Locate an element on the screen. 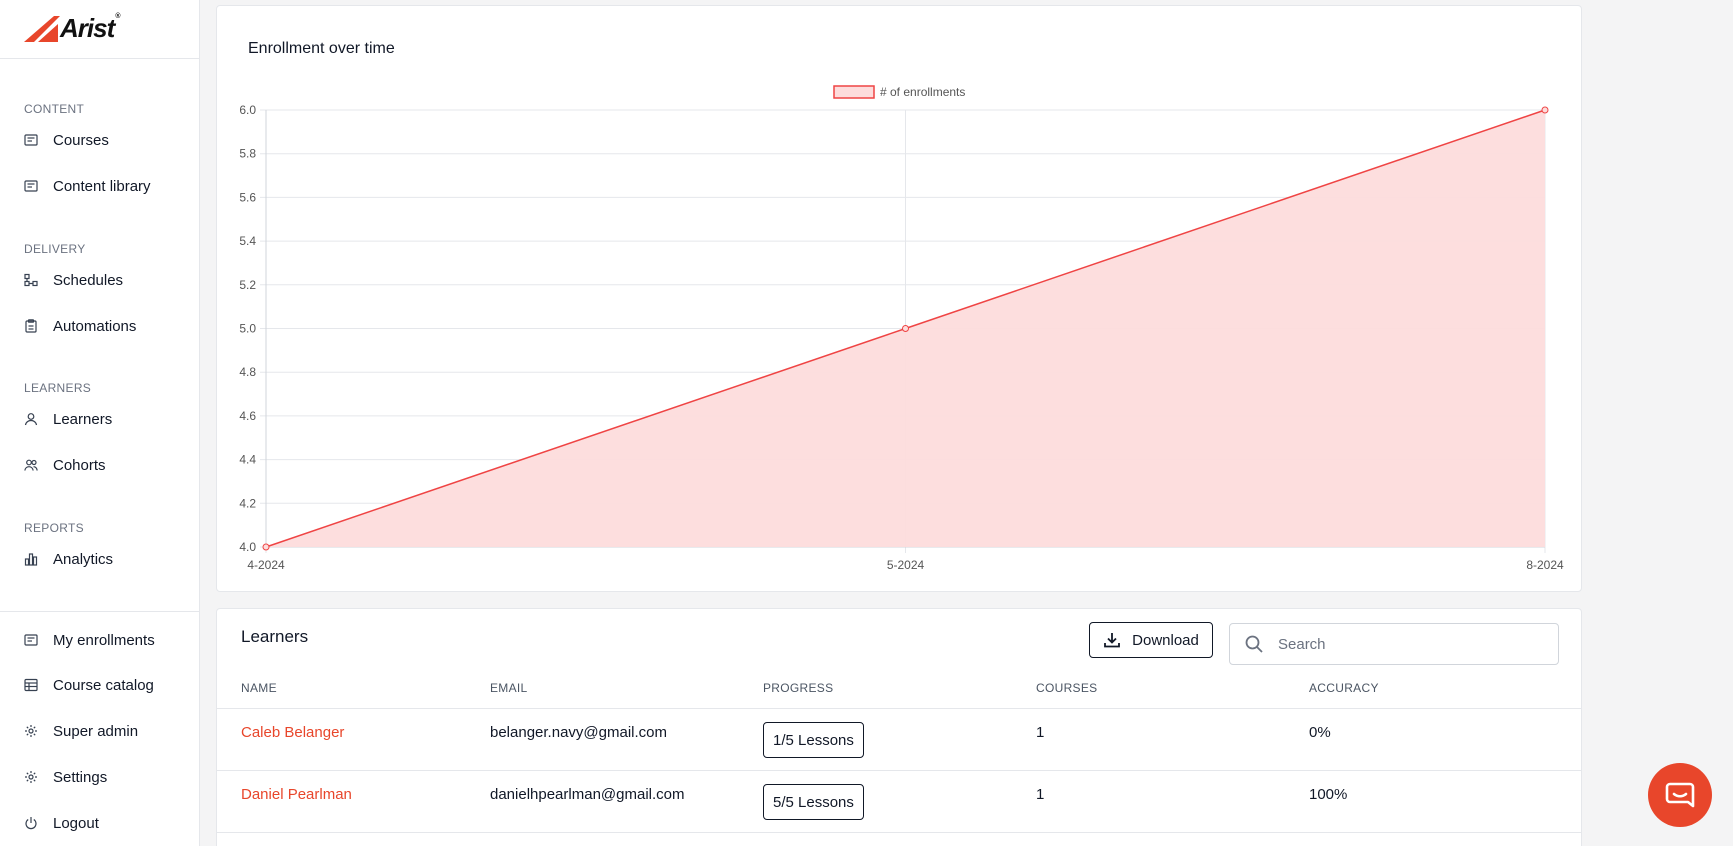 This screenshot has height=846, width=1733. download-button: Download is located at coordinates (1151, 640).